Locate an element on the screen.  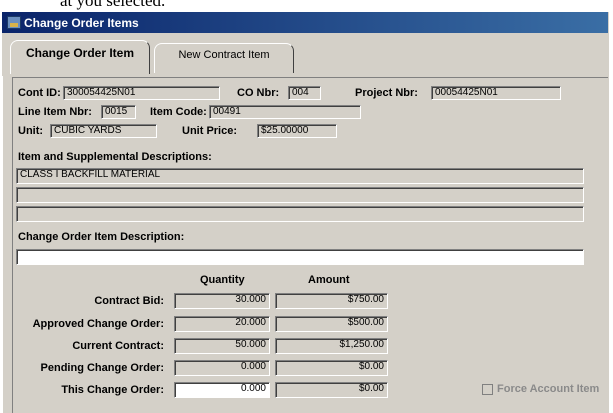
current-contract-quantity: 50.000 is located at coordinates (222, 346).